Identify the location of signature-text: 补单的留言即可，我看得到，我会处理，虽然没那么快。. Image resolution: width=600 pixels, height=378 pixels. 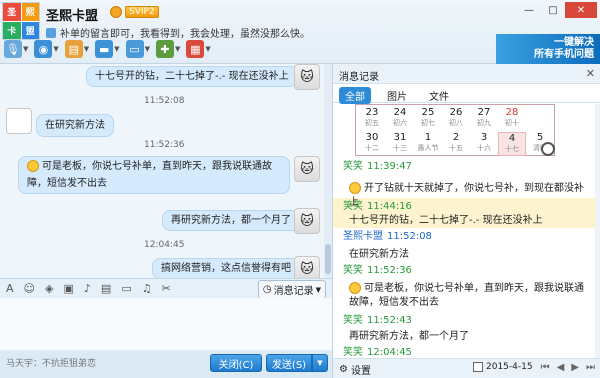
(185, 34).